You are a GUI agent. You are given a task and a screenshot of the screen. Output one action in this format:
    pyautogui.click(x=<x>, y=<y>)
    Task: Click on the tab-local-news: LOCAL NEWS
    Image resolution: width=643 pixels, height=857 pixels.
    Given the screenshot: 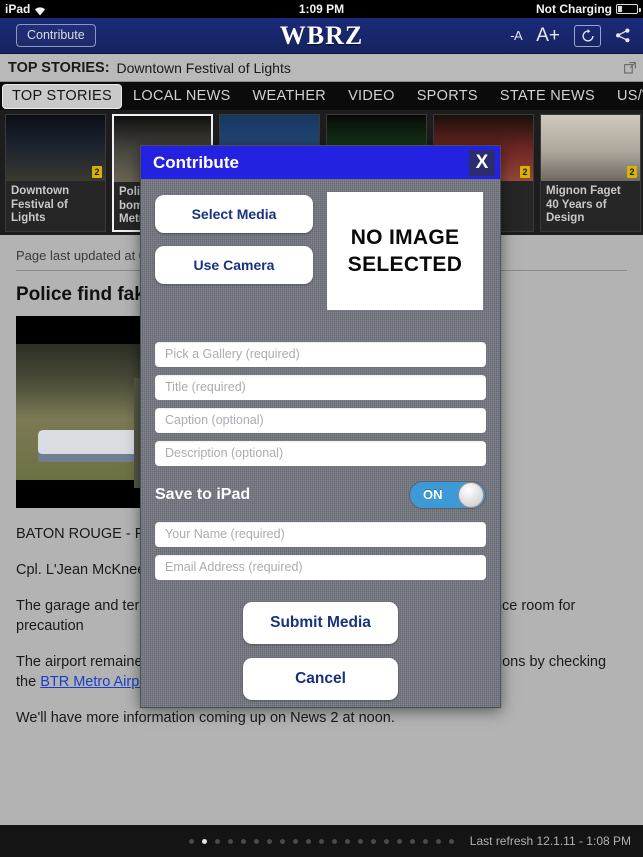 What is the action you would take?
    pyautogui.click(x=182, y=96)
    